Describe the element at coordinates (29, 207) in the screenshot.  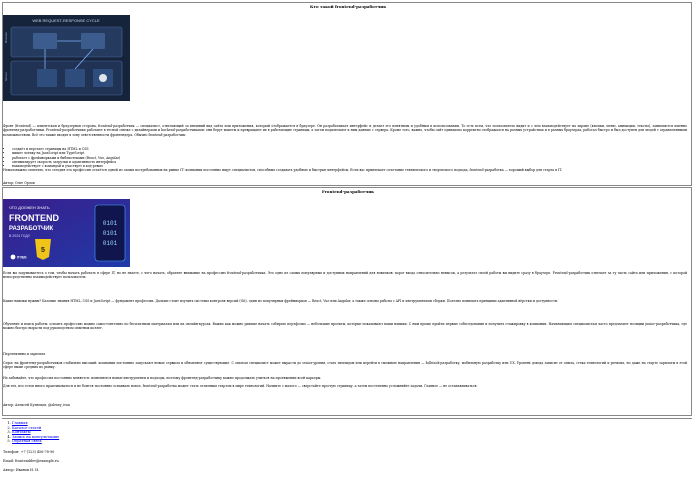
I see `banner-line-1: ЧТО ДОЛЖЕН ЗНАТЬ` at that location.